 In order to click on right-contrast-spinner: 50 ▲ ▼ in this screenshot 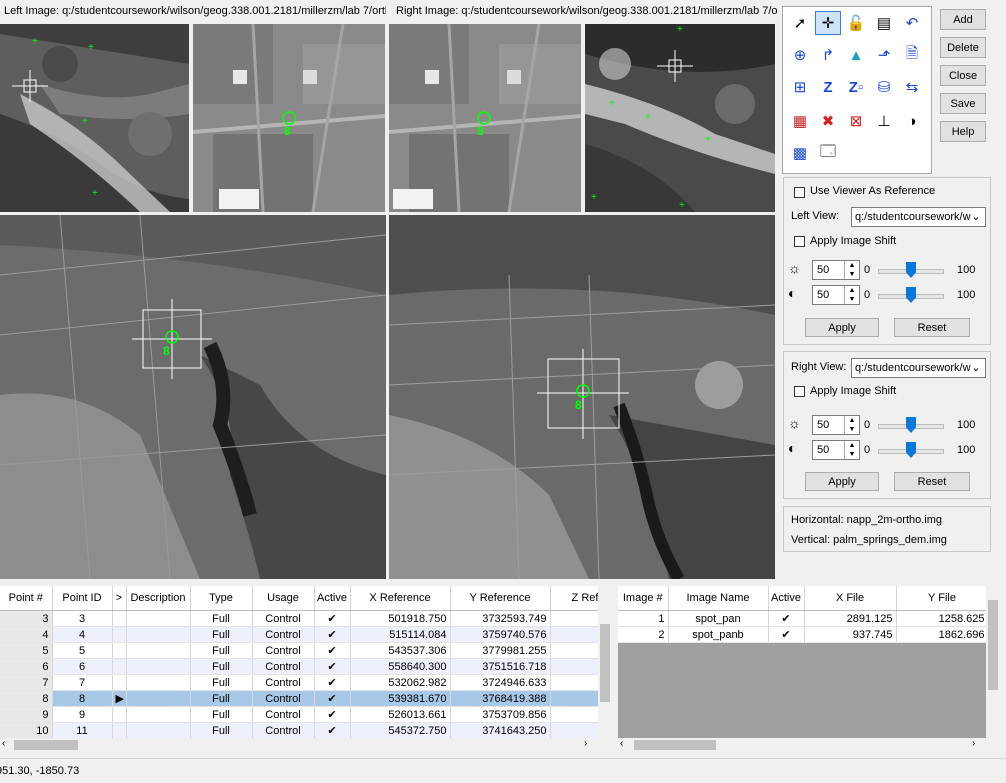, I will do `click(836, 450)`.